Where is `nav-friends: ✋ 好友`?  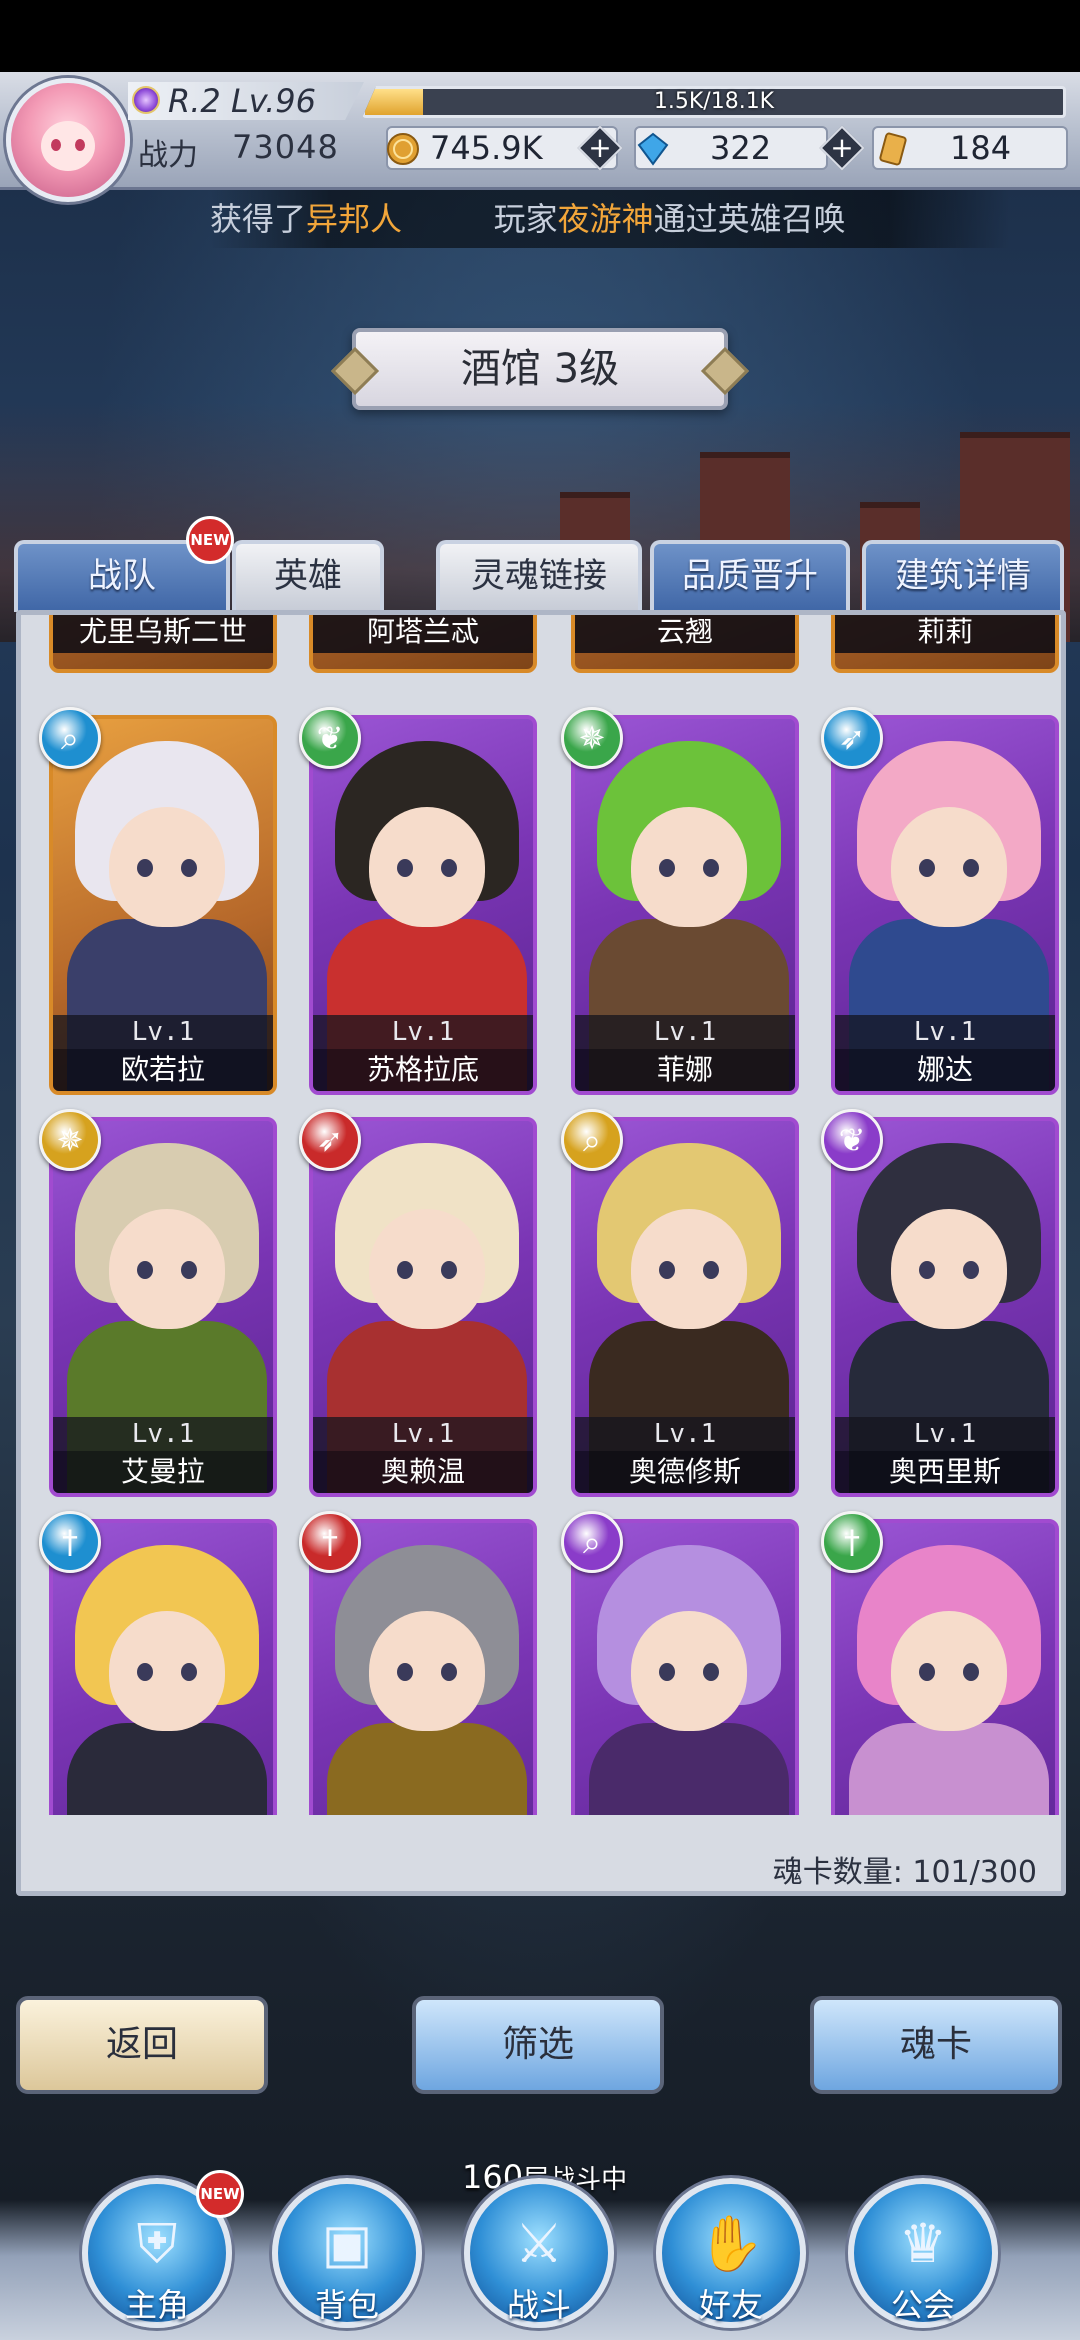 nav-friends: ✋ 好友 is located at coordinates (731, 2253).